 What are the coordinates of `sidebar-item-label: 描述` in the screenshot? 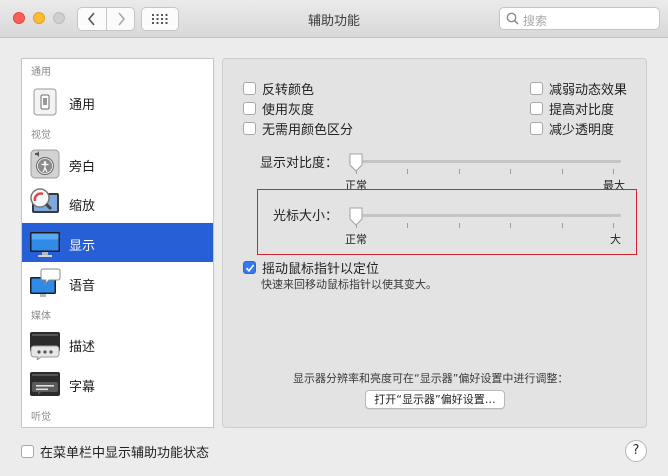 It's located at (82, 347).